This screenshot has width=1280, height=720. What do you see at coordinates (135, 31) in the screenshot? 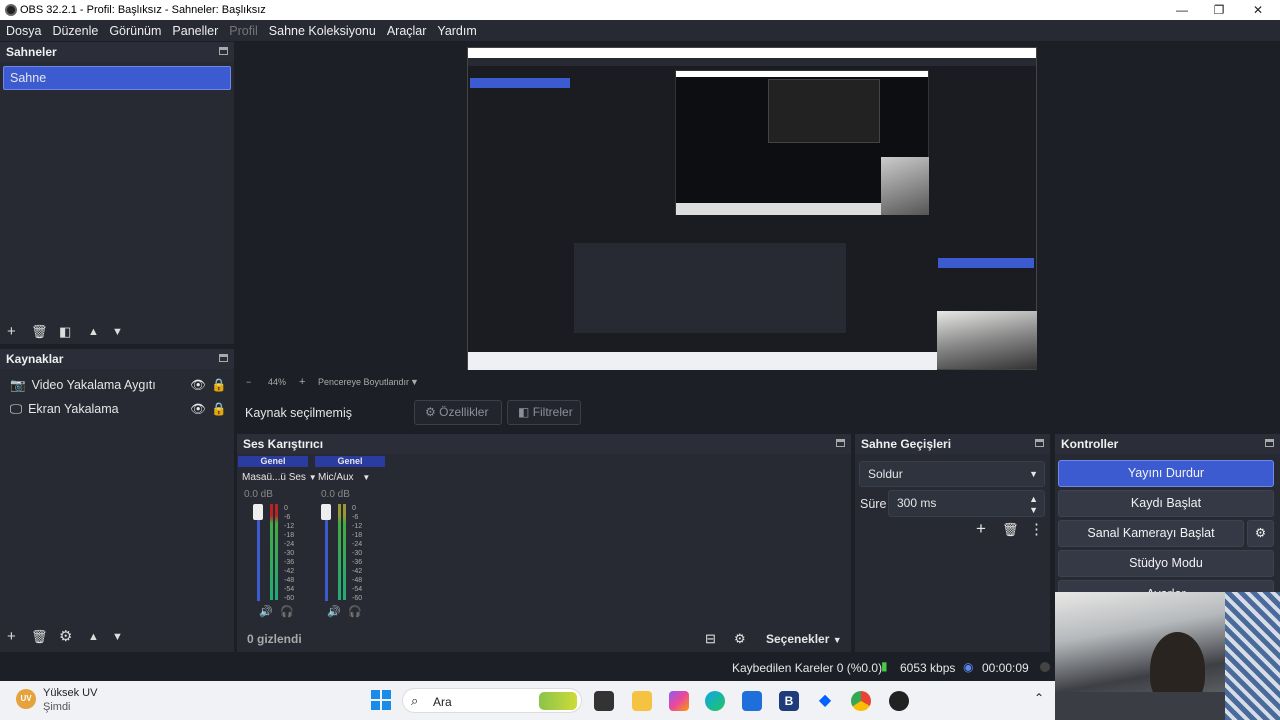
I see `menu-gorunum: Görünüm` at bounding box center [135, 31].